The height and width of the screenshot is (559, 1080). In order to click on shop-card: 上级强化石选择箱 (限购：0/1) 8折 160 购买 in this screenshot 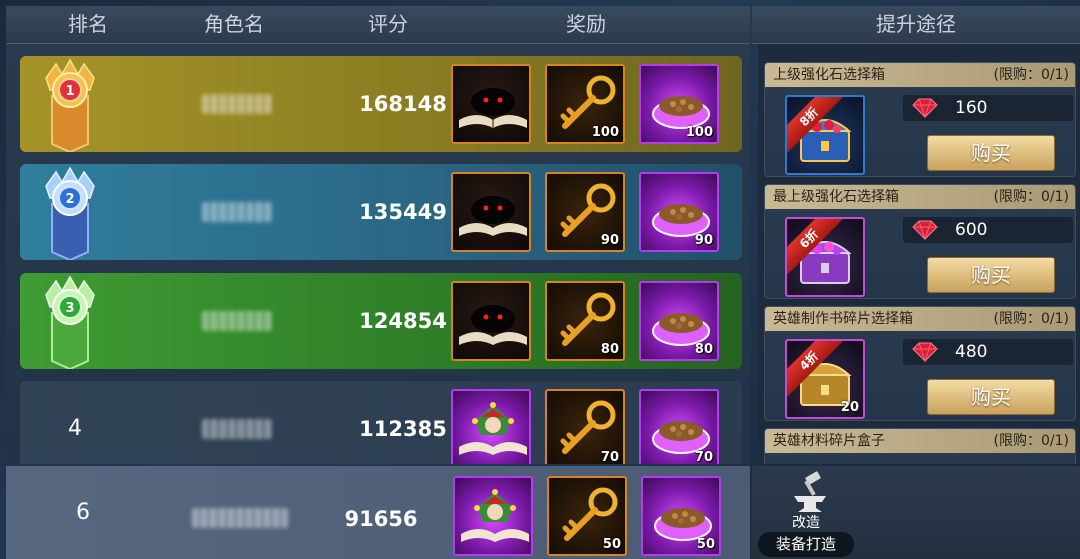, I will do `click(920, 119)`.